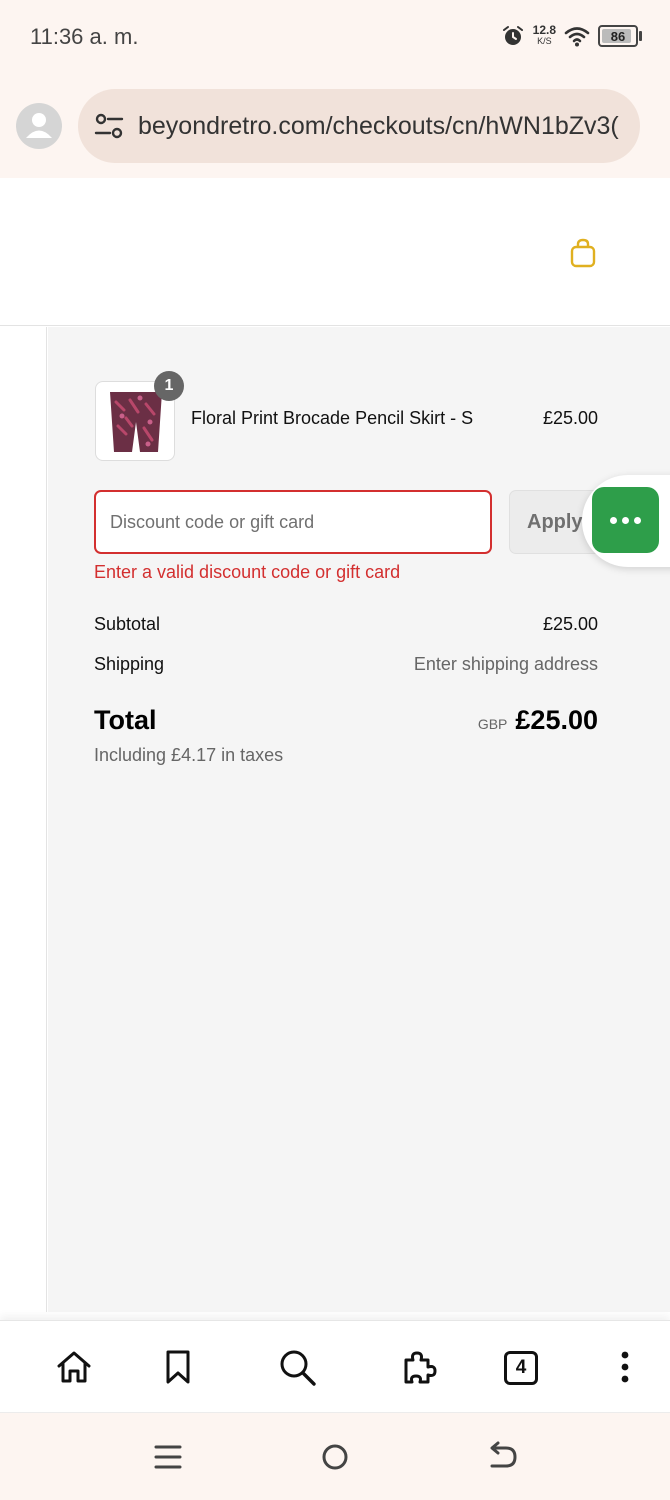  I want to click on battery-level: 86, so click(618, 36).